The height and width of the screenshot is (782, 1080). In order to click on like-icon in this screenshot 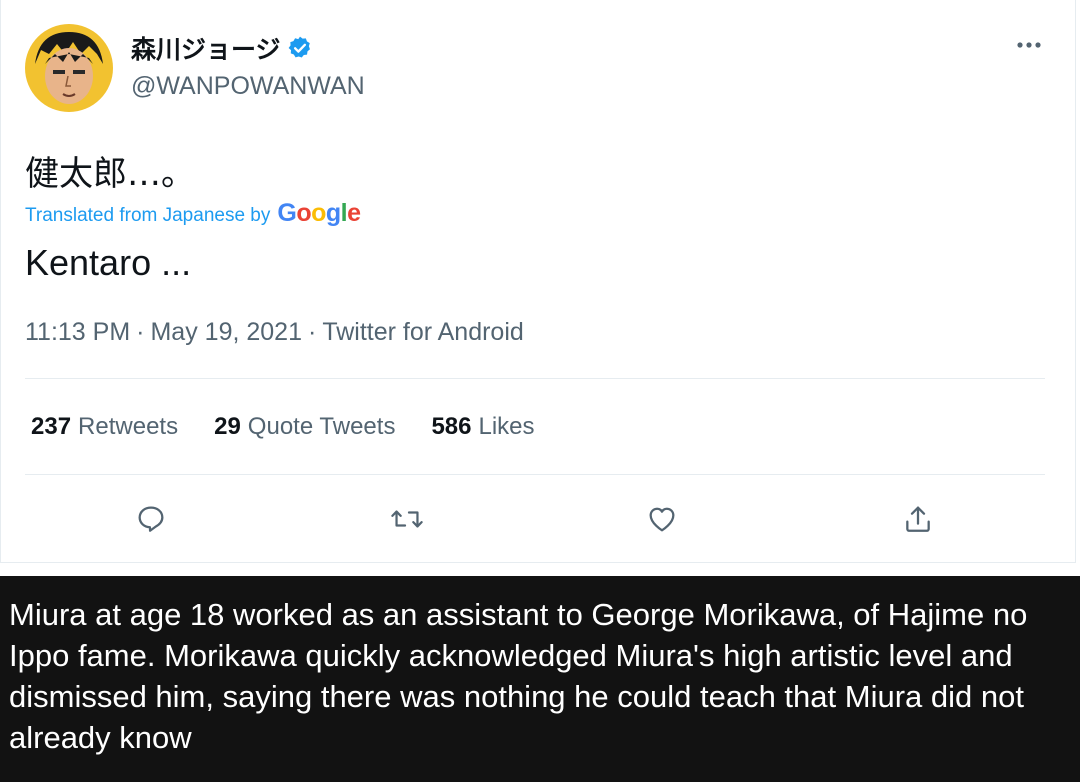, I will do `click(662, 519)`.